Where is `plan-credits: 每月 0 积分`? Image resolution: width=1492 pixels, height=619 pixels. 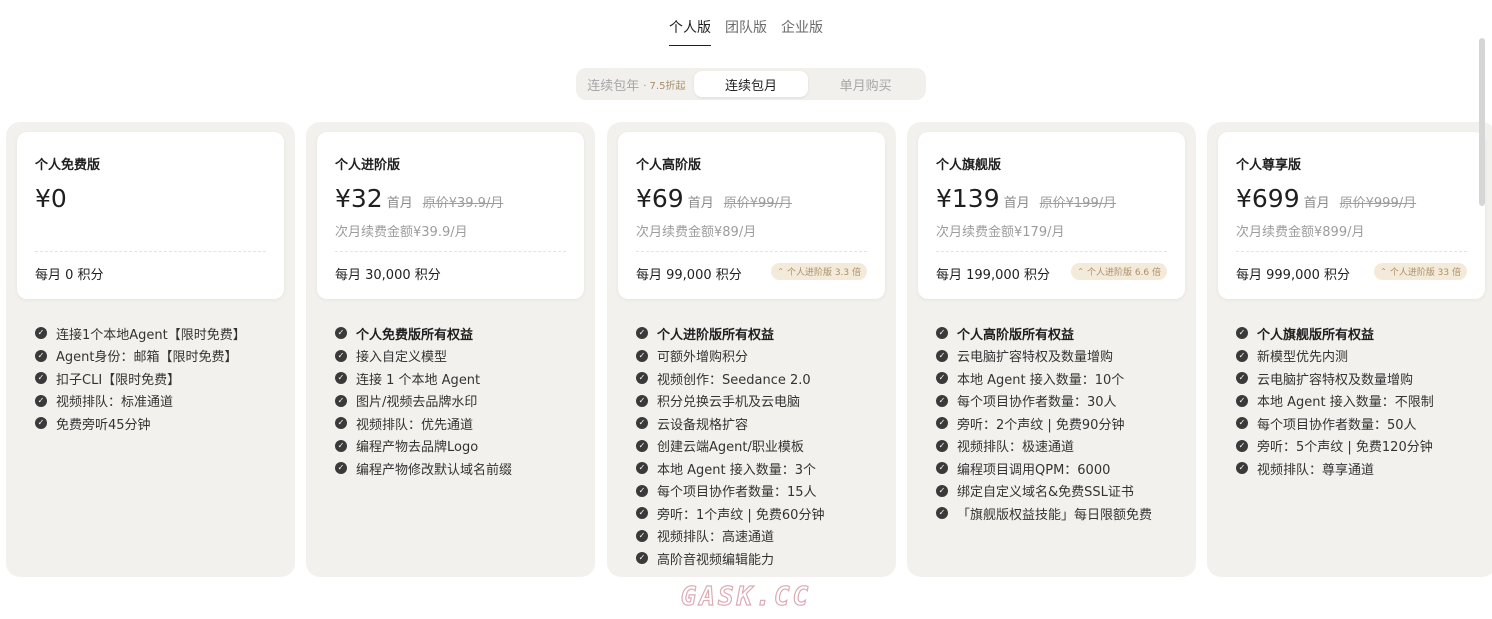
plan-credits: 每月 0 积分 is located at coordinates (69, 275).